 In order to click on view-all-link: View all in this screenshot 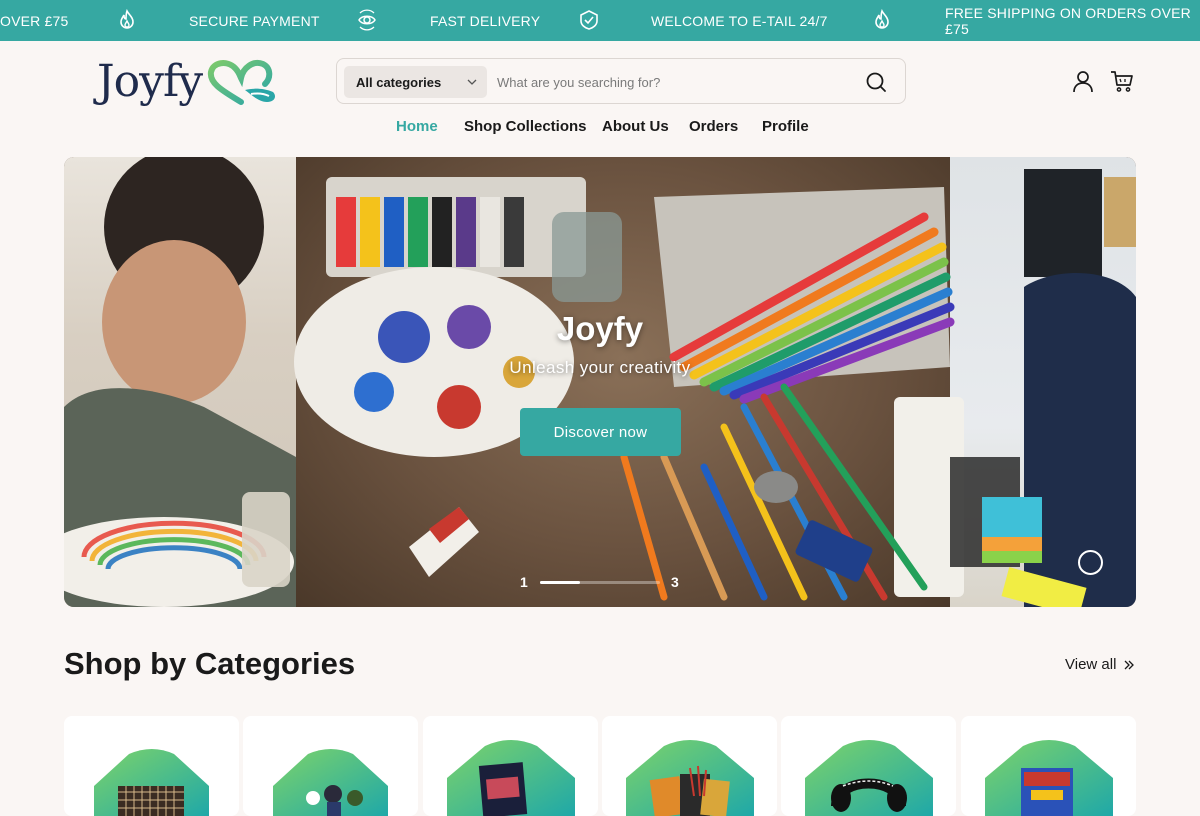, I will do `click(1100, 664)`.